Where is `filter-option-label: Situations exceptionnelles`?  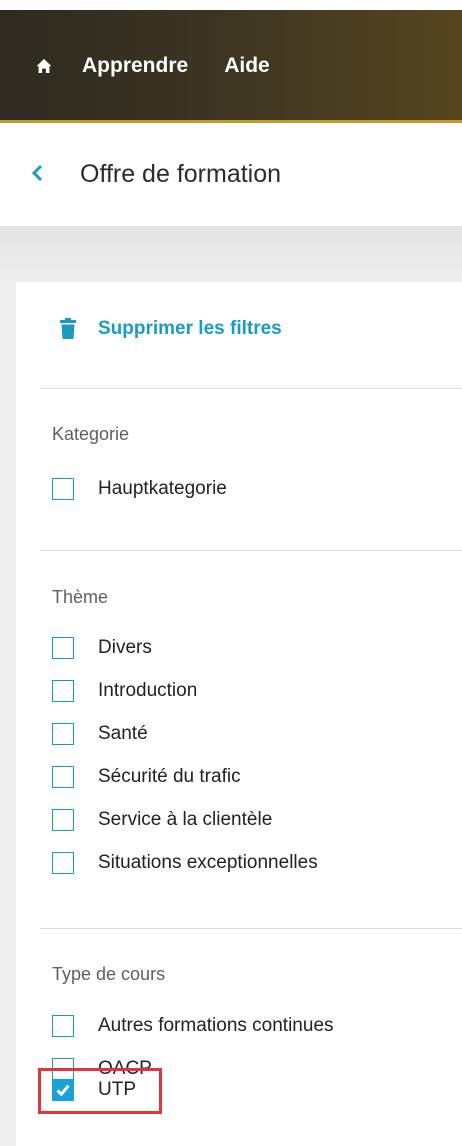 filter-option-label: Situations exceptionnelles is located at coordinates (208, 862).